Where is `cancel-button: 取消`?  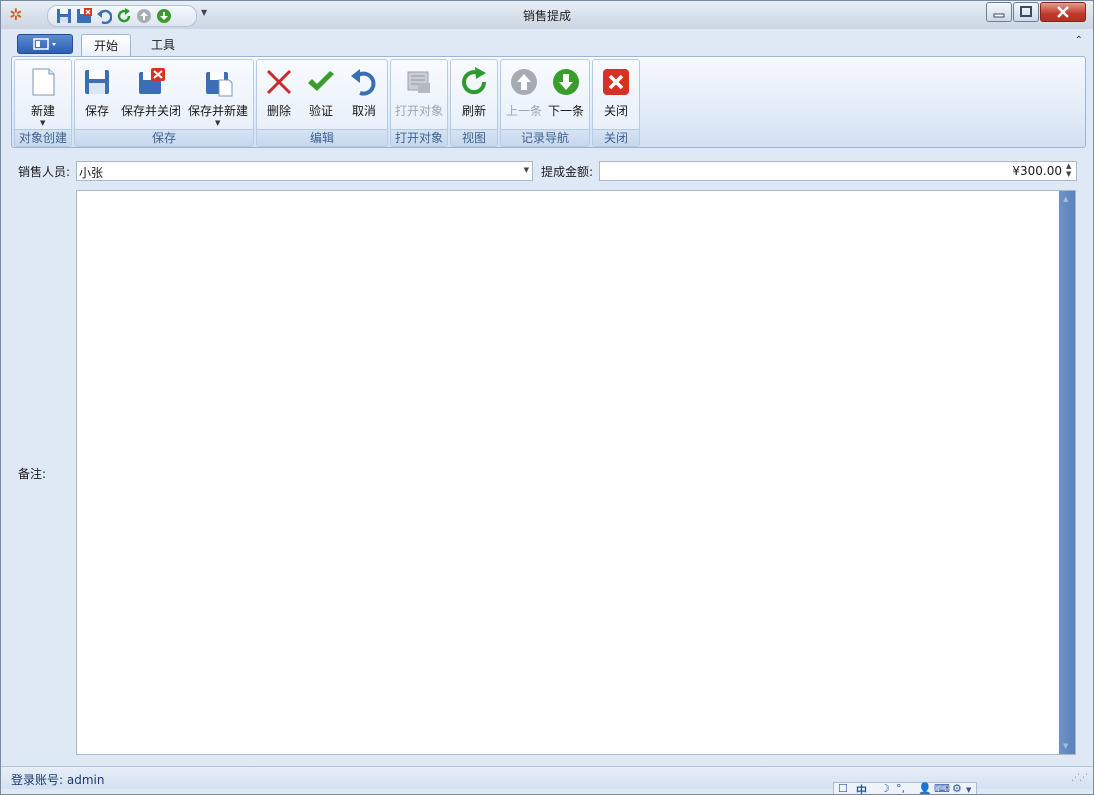
cancel-button: 取消 is located at coordinates (364, 95).